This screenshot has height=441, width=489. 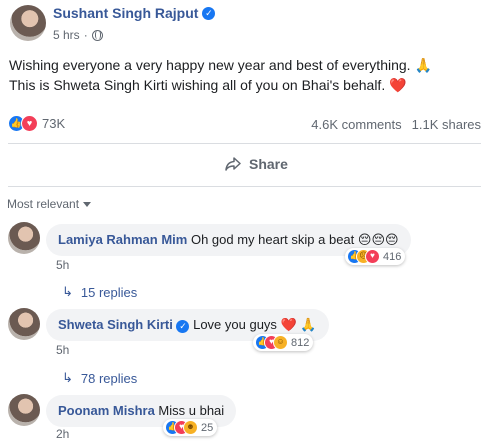 I want to click on view-replies-link: ↳ 15 replies, so click(x=99, y=292).